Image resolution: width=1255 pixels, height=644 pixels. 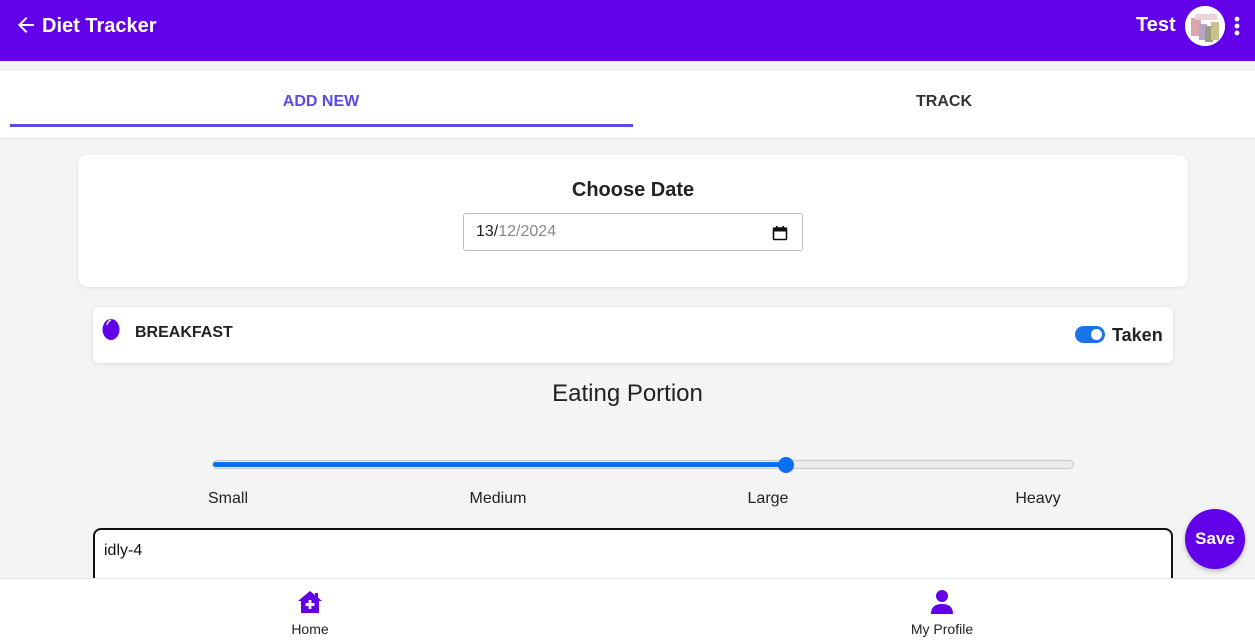 I want to click on meal-name: BREAKFAST, so click(x=184, y=332).